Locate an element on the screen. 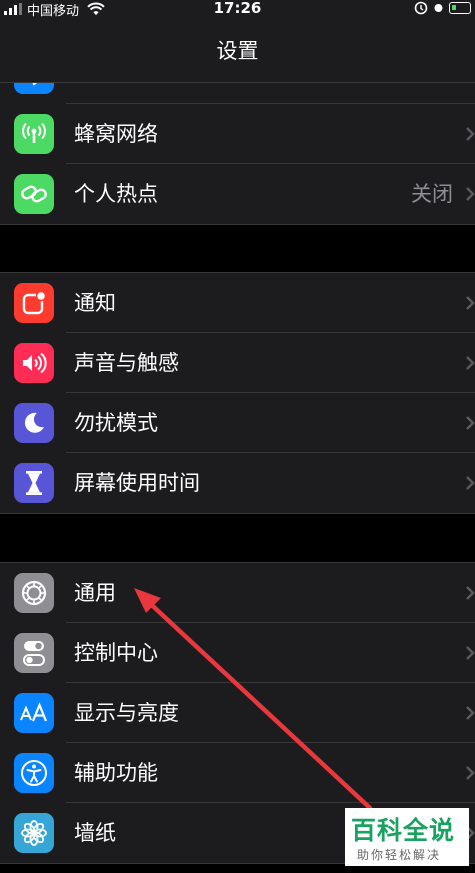  location-lock-icon is located at coordinates (421, 8).